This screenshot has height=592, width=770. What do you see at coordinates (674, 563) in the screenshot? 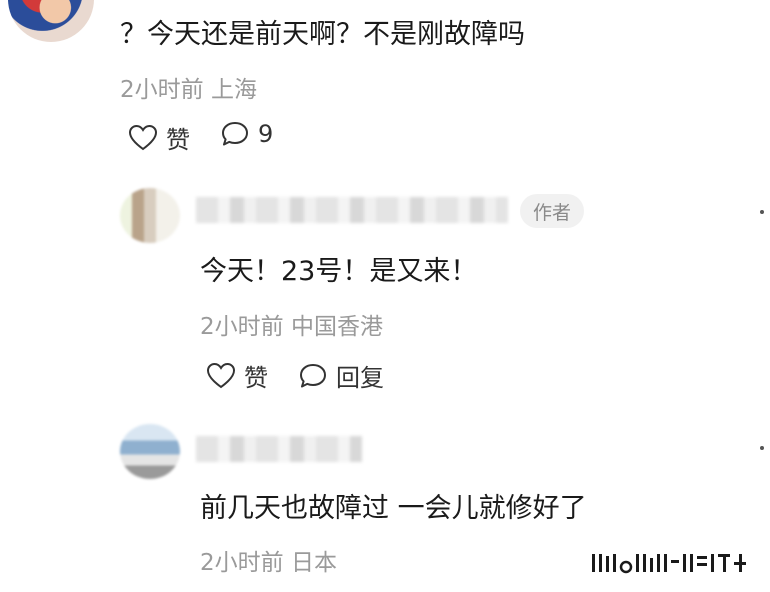
I see `watermark-logo` at bounding box center [674, 563].